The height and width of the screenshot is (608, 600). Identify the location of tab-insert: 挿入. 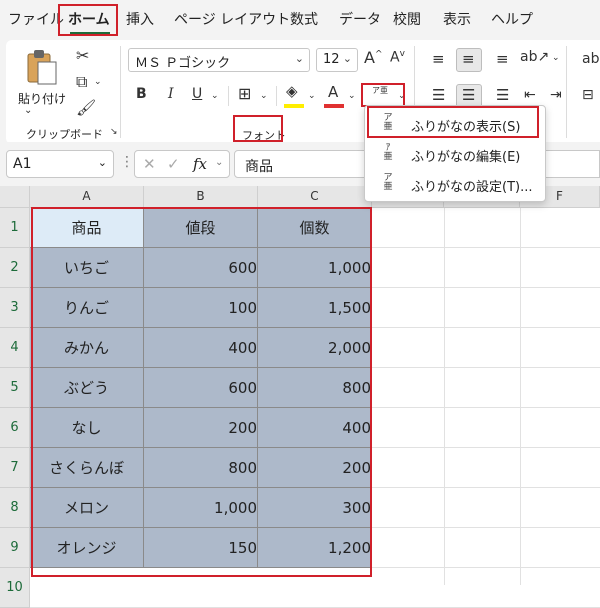
(140, 19).